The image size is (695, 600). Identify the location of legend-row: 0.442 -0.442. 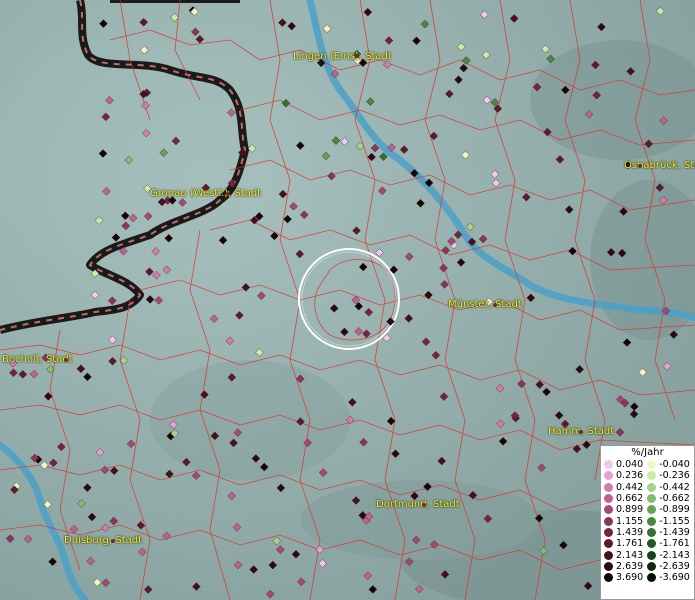
(646, 487).